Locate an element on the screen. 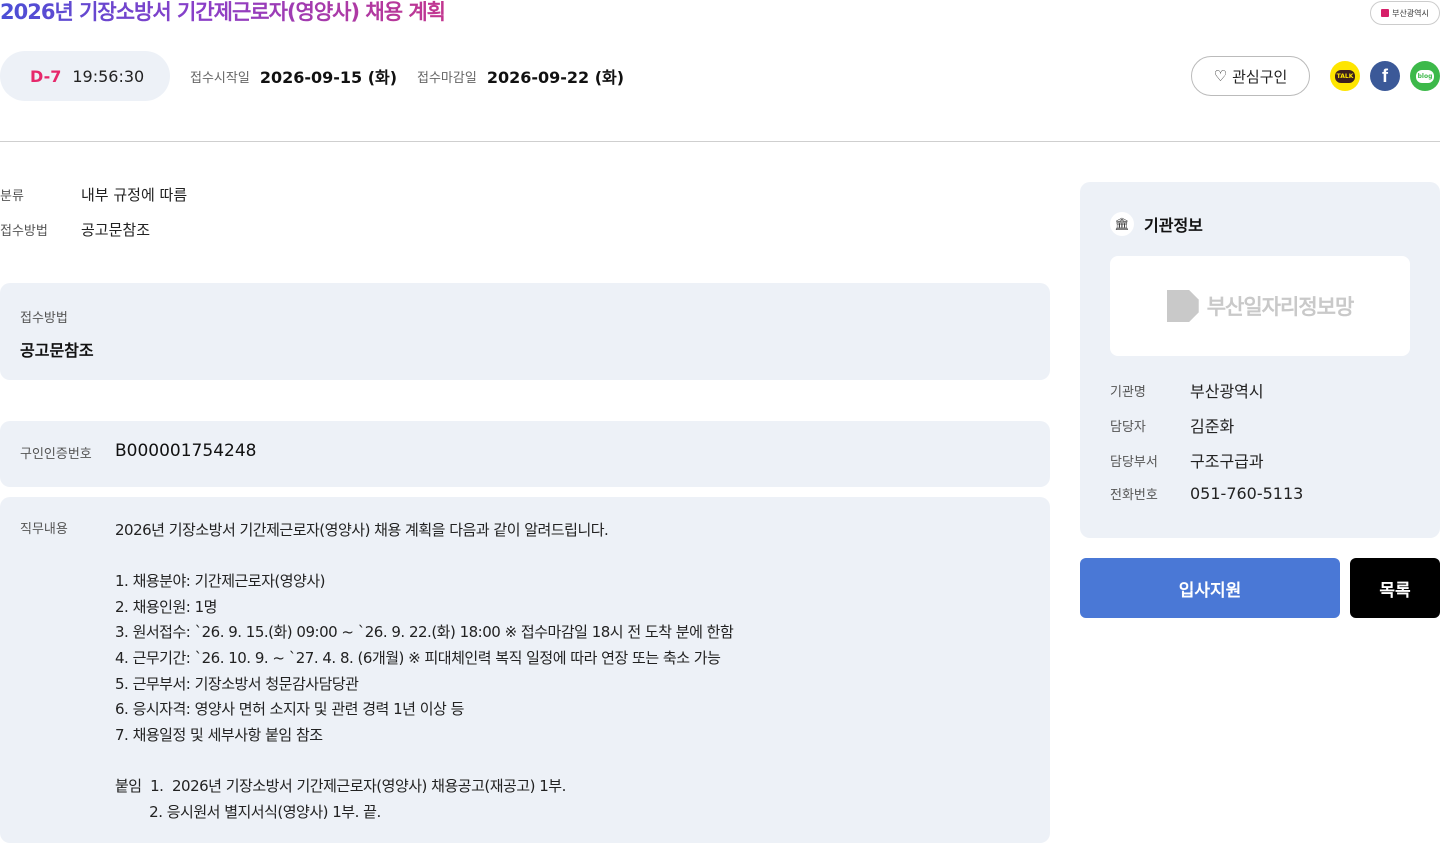 The width and height of the screenshot is (1440, 843). blog-label: blog is located at coordinates (1425, 76).